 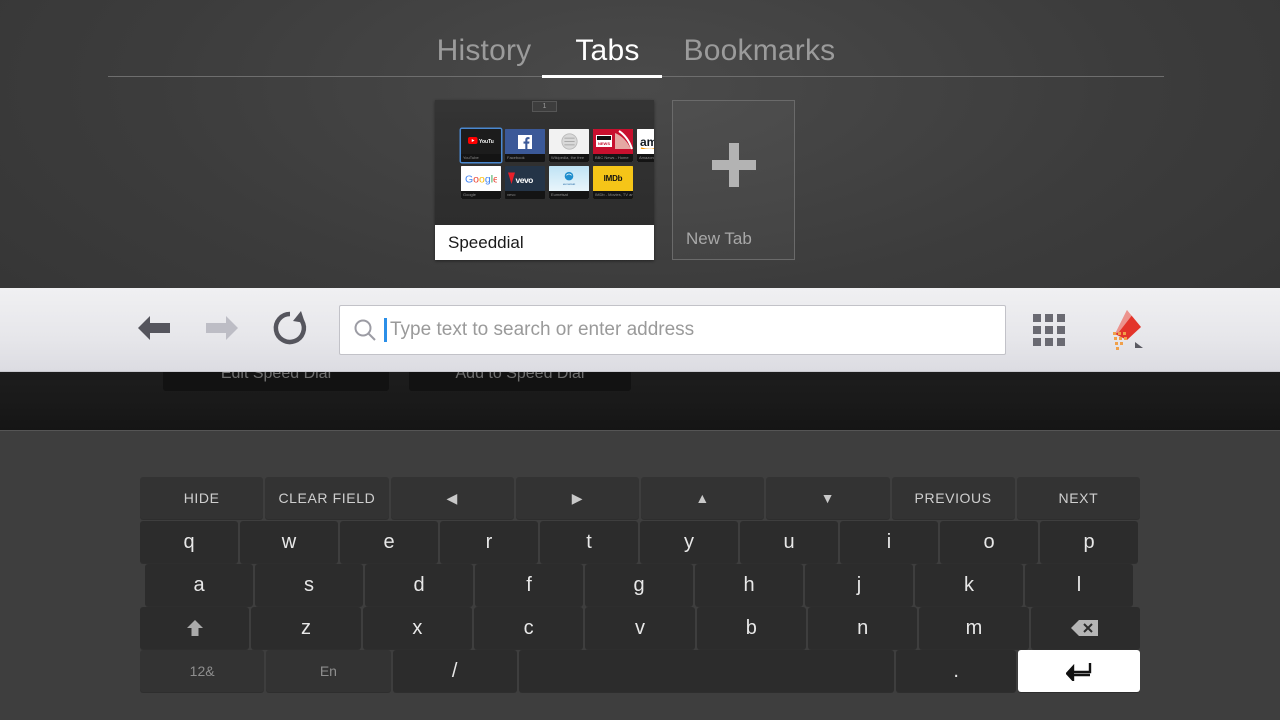 I want to click on speed-dial-caption: Wikipedia, the free, so click(x=569, y=158).